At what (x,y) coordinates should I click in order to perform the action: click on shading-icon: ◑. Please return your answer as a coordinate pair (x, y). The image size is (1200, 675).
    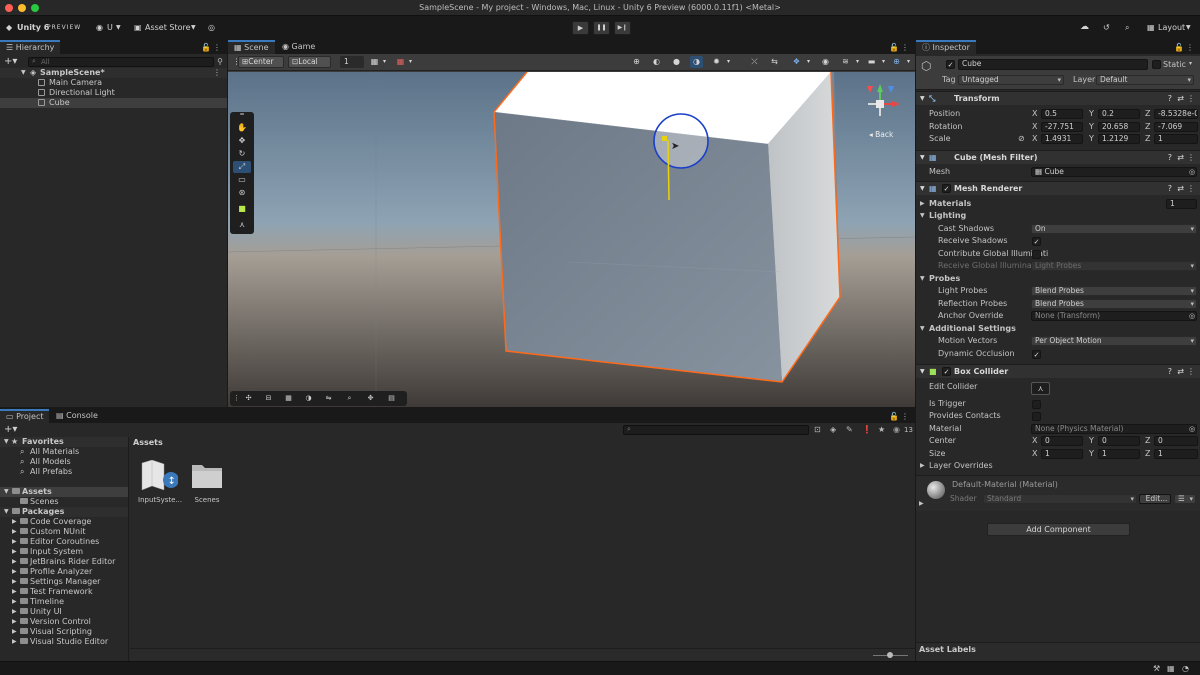
    Looking at the image, I should click on (308, 398).